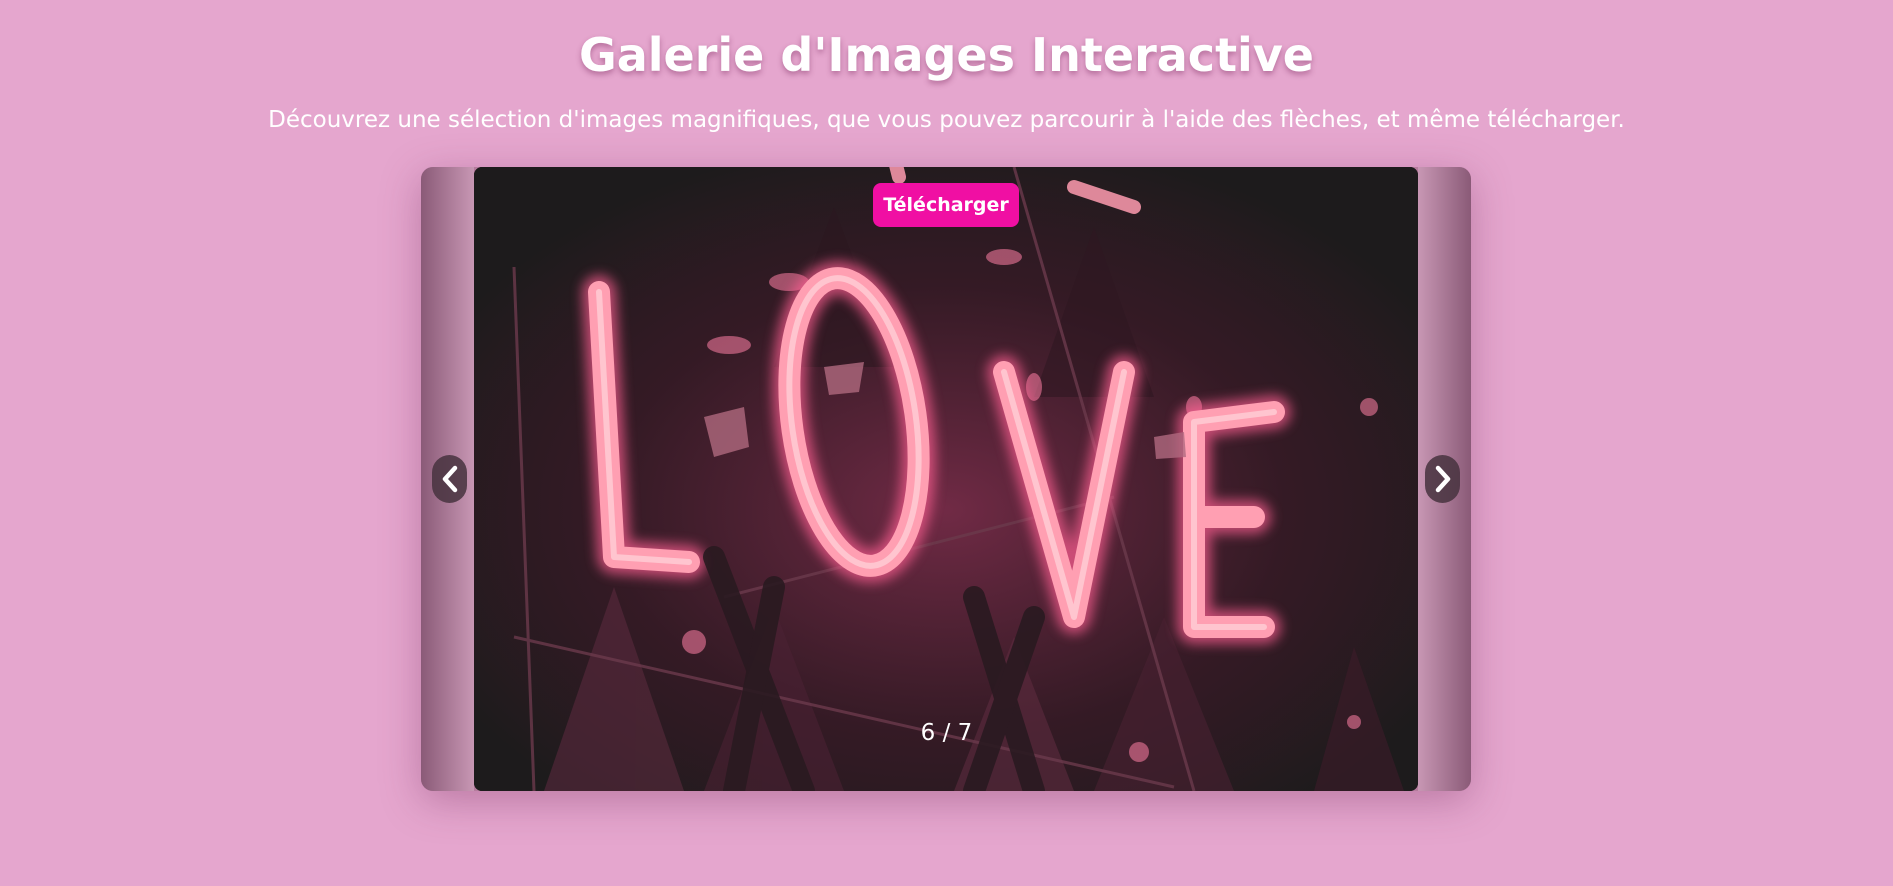 This screenshot has width=1893, height=886. I want to click on next-image-button, so click(1442, 479).